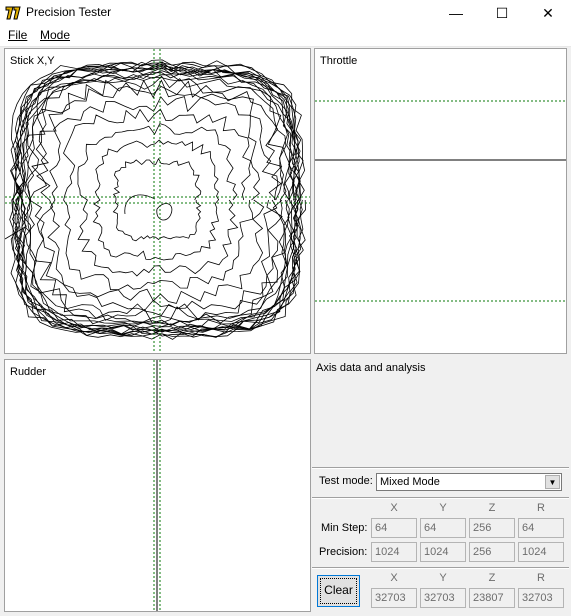  I want to click on menu-mode-label: Mode, so click(55, 35).